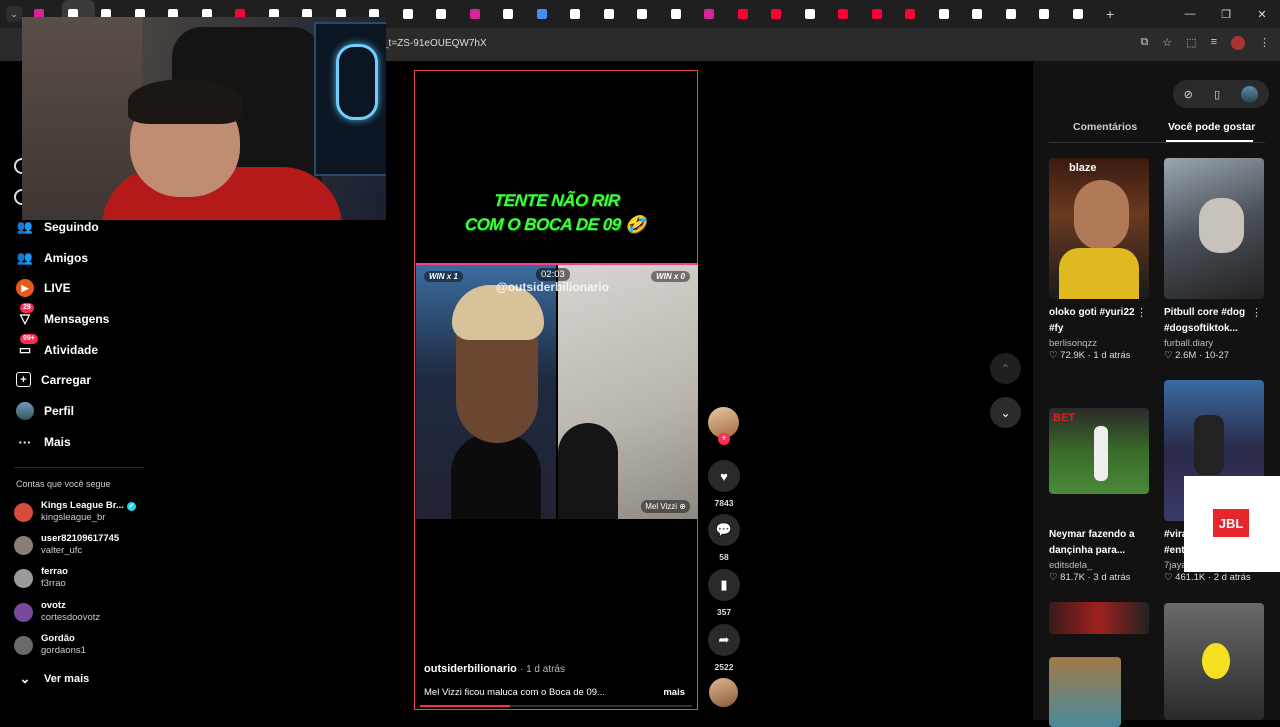 The width and height of the screenshot is (1280, 727). Describe the element at coordinates (1185, 577) in the screenshot. I see `card-likes: ♡ 461.1K` at that location.